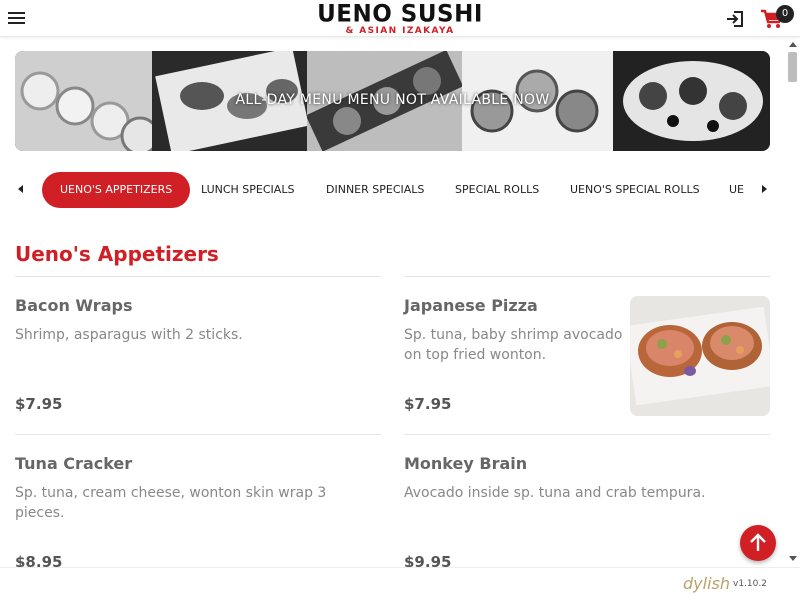 This screenshot has width=800, height=600. What do you see at coordinates (39, 560) in the screenshot?
I see `item-price: $8.95` at bounding box center [39, 560].